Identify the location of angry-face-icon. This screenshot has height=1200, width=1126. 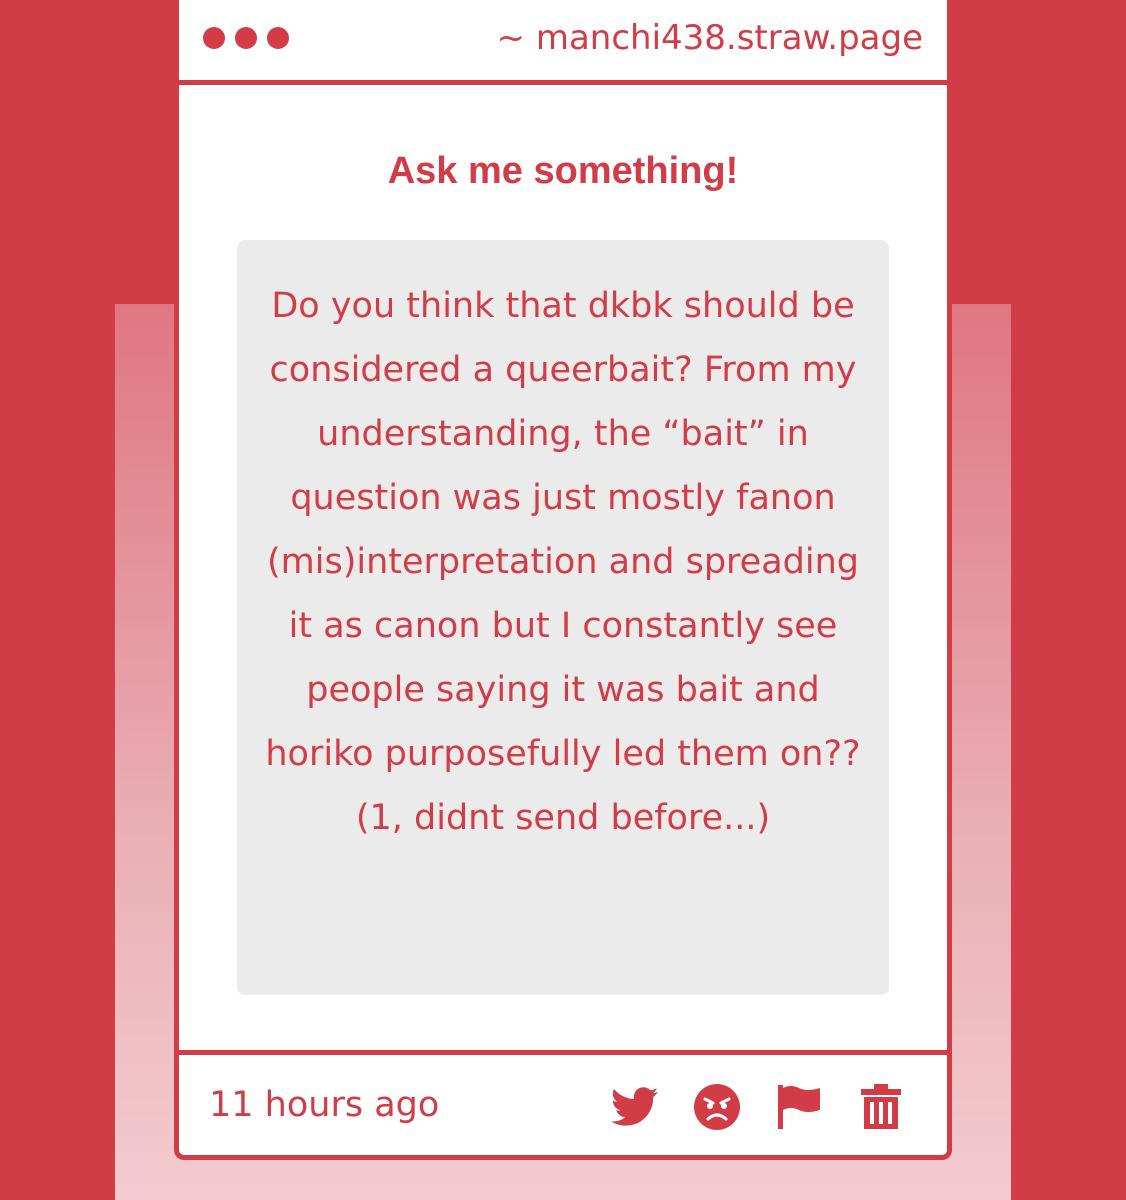
(717, 1107).